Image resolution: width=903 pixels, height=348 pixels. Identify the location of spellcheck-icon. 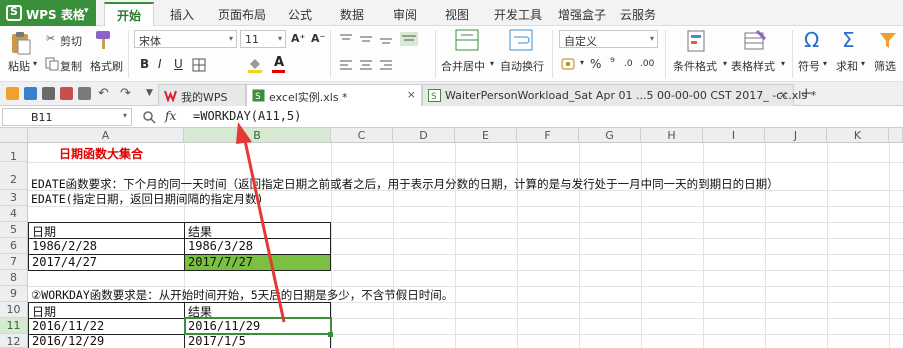
(84, 93).